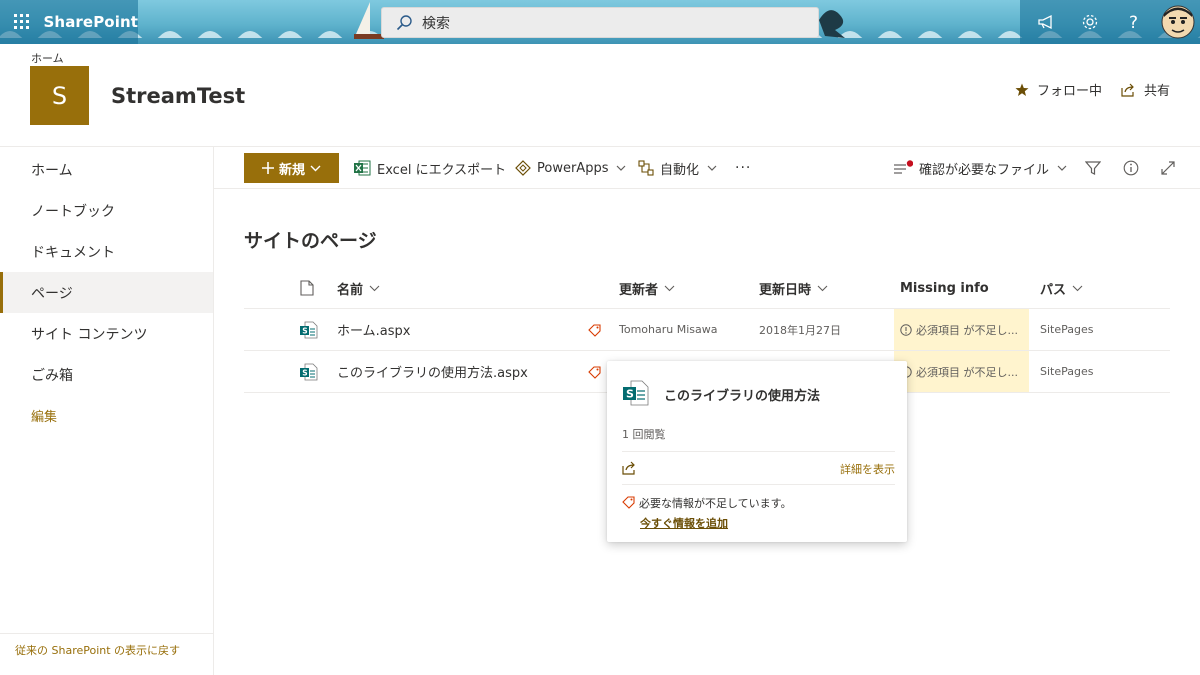 The width and height of the screenshot is (1200, 675). I want to click on document-icon, so click(307, 288).